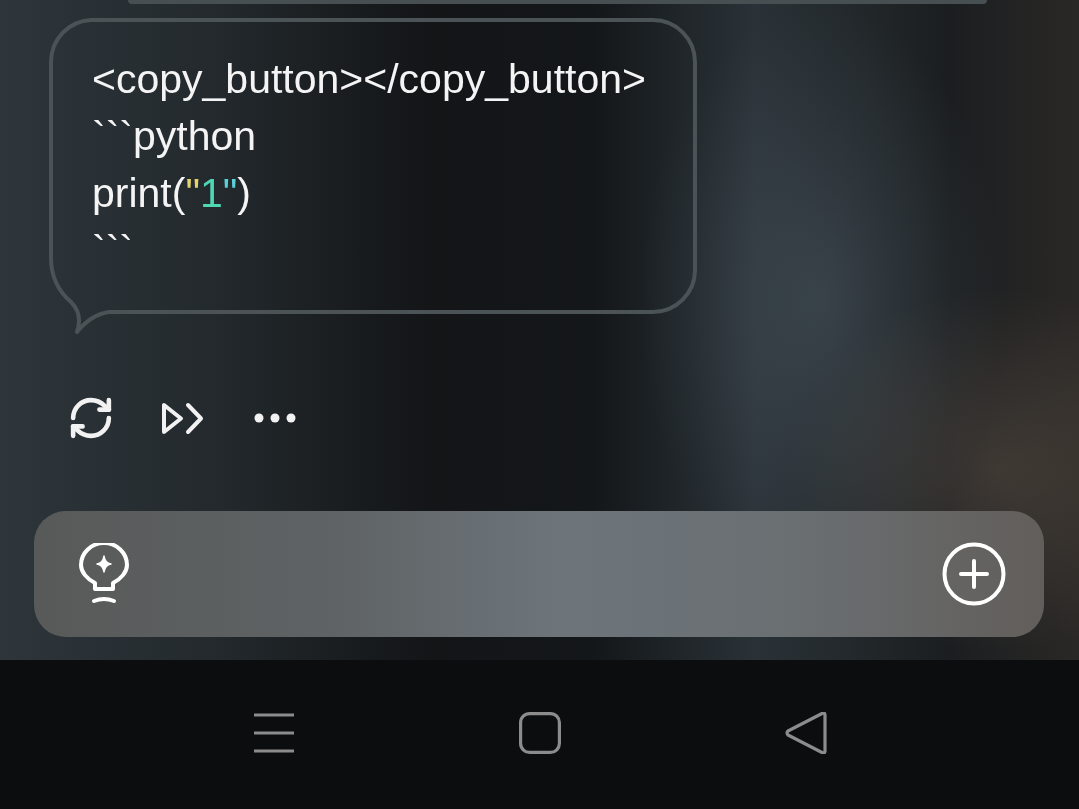 The height and width of the screenshot is (809, 1079). What do you see at coordinates (112, 250) in the screenshot?
I see `code-line: ```` at bounding box center [112, 250].